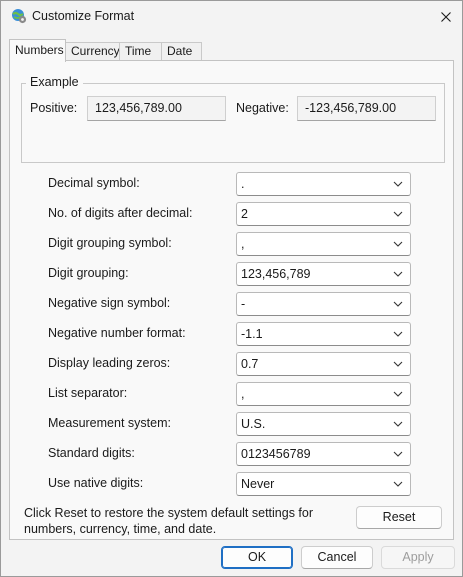 The image size is (463, 577). I want to click on measurement-system-value: U.S., so click(253, 424).